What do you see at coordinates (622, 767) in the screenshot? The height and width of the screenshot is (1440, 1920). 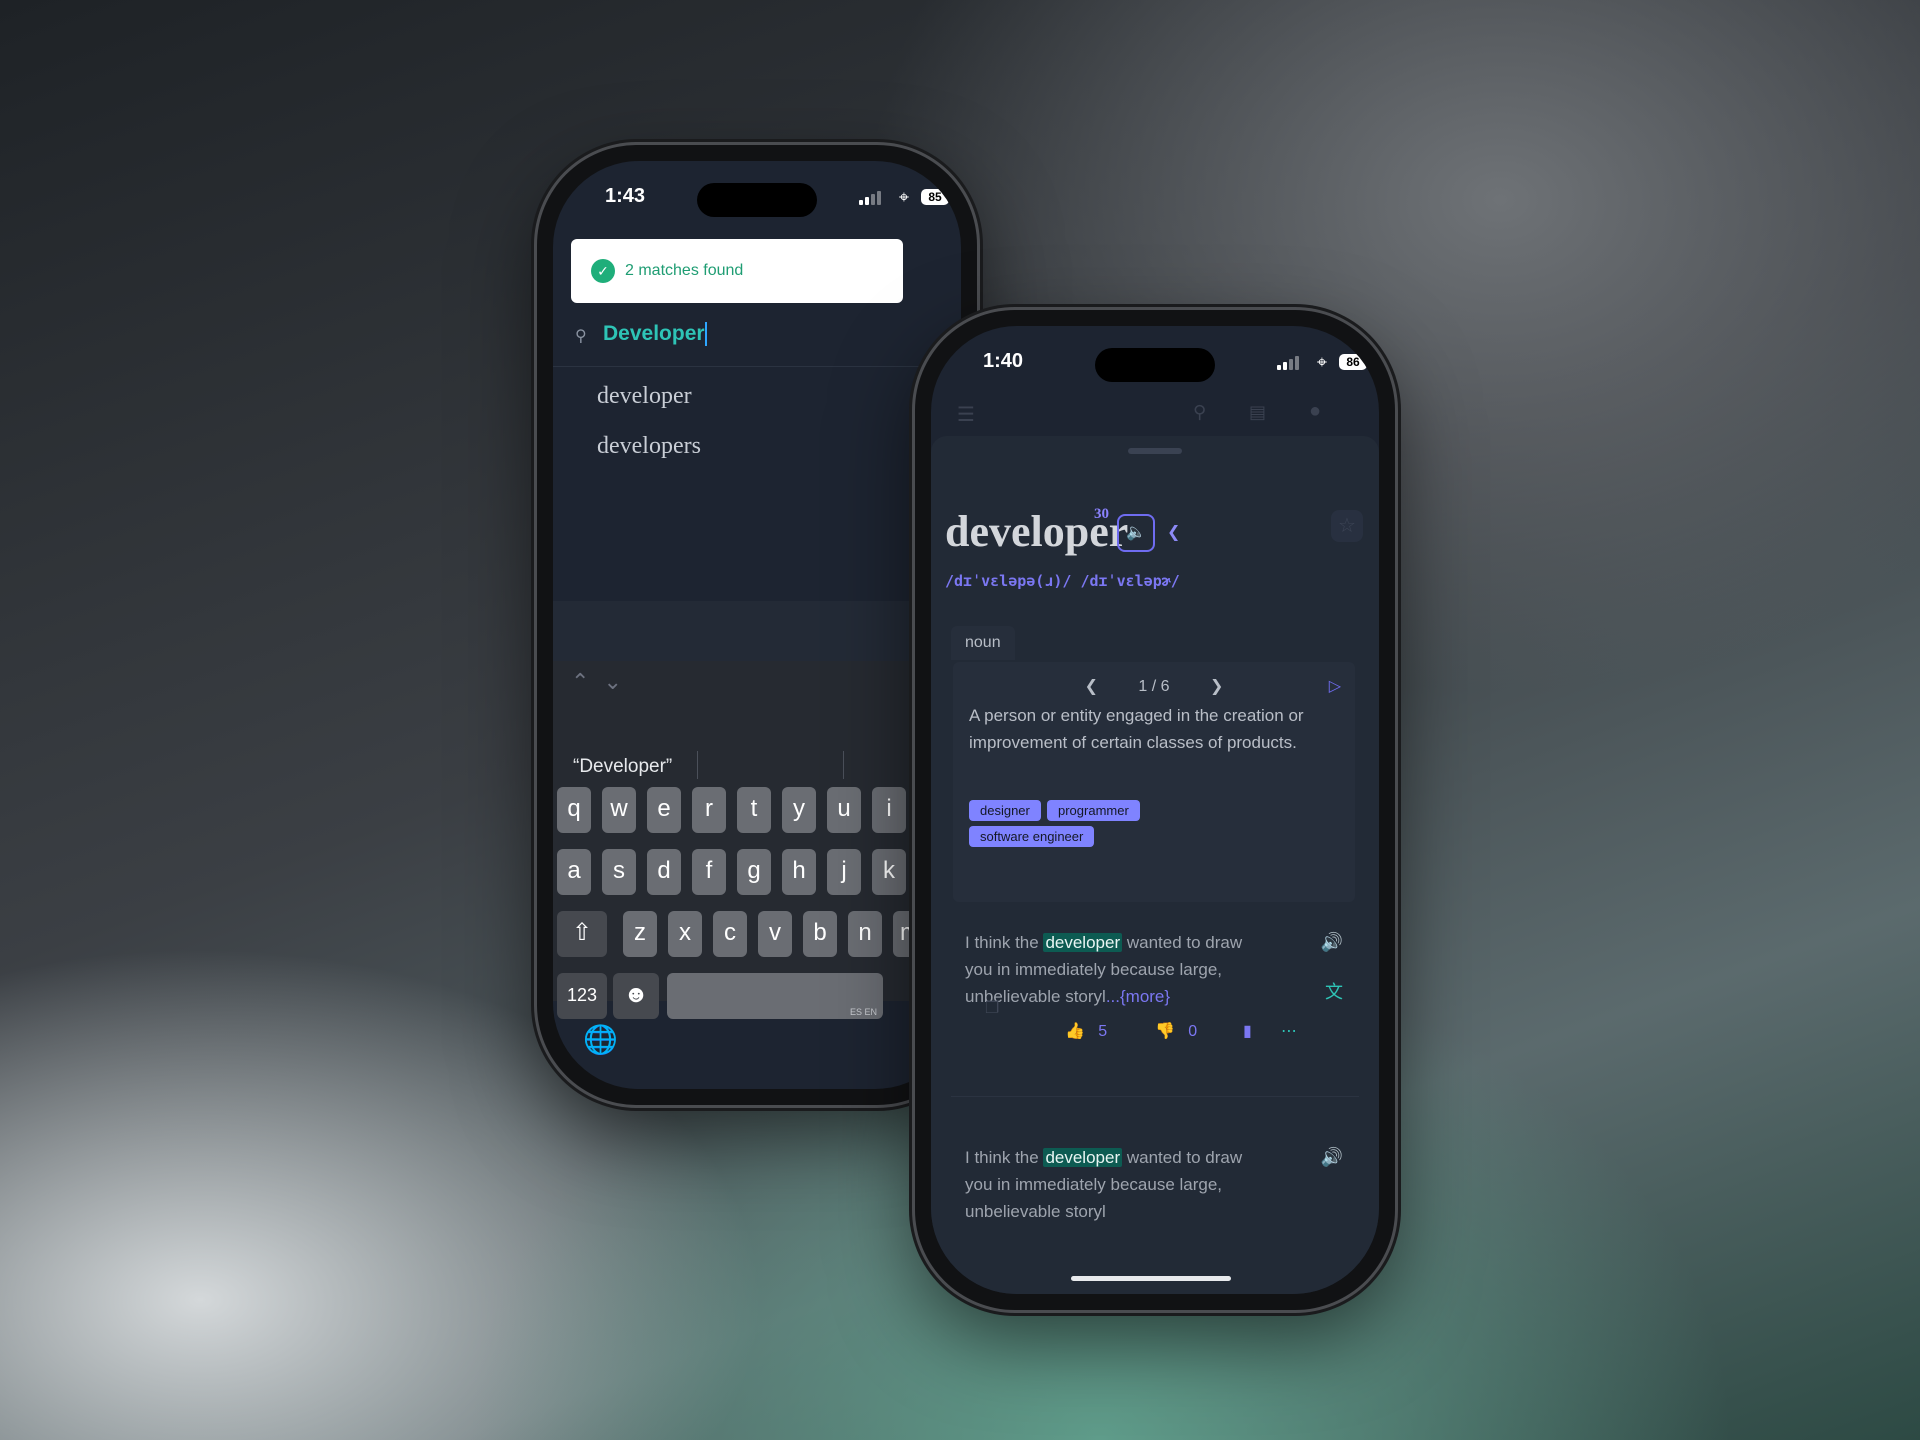 I see `predictive-suggestion: “Developer”` at bounding box center [622, 767].